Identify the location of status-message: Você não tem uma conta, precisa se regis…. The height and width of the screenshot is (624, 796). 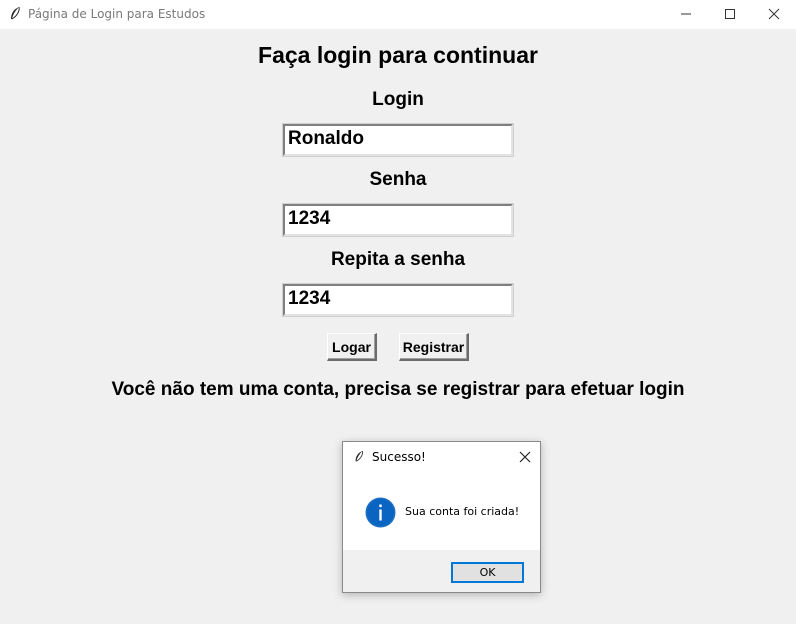
(398, 389).